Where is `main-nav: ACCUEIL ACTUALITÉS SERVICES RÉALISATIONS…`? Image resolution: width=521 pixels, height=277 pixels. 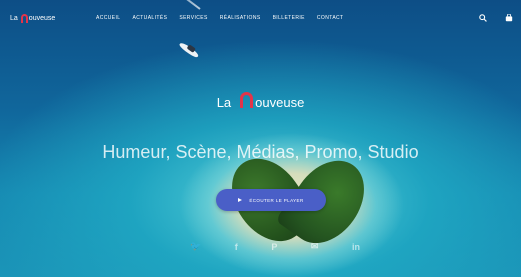
main-nav: ACCUEIL ACTUALITÉS SERVICES RÉALISATIONS… is located at coordinates (226, 18).